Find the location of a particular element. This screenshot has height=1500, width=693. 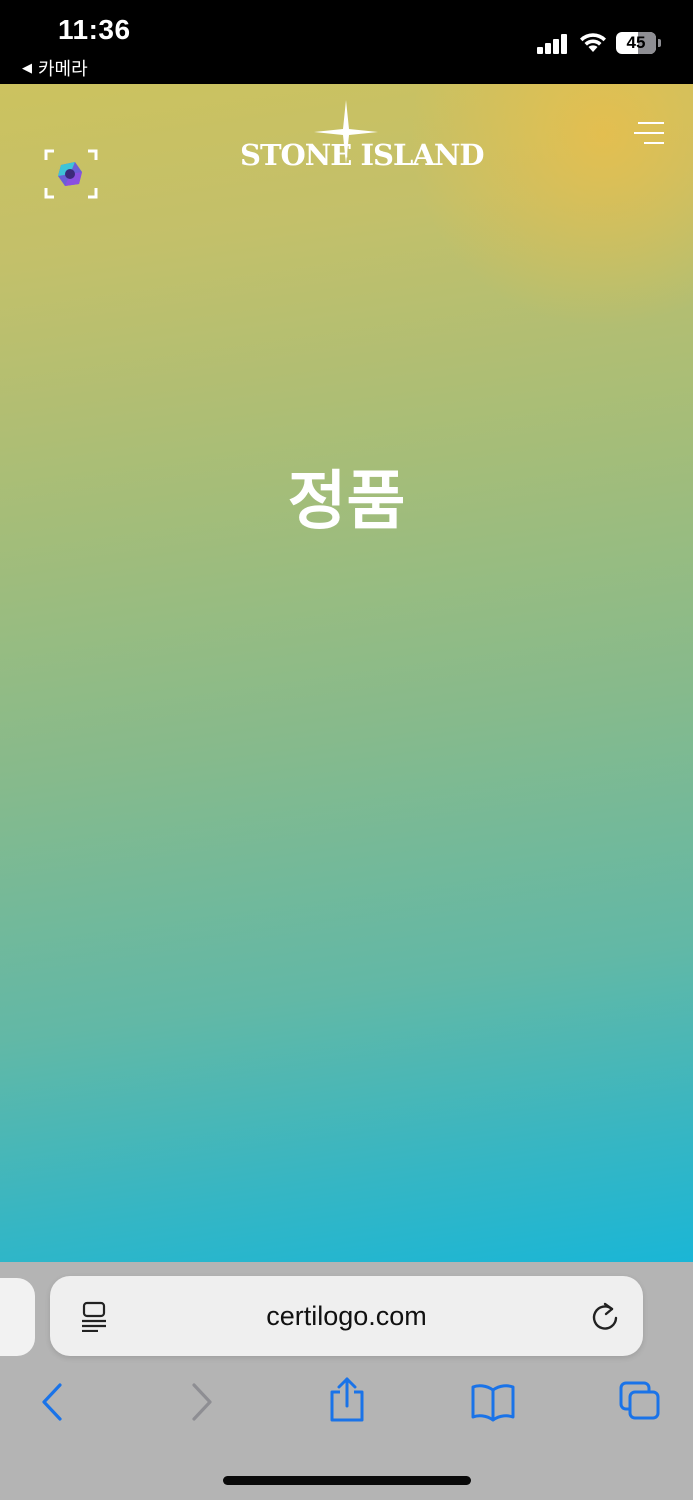

logo-text: STONE ISLAND is located at coordinates (362, 155).